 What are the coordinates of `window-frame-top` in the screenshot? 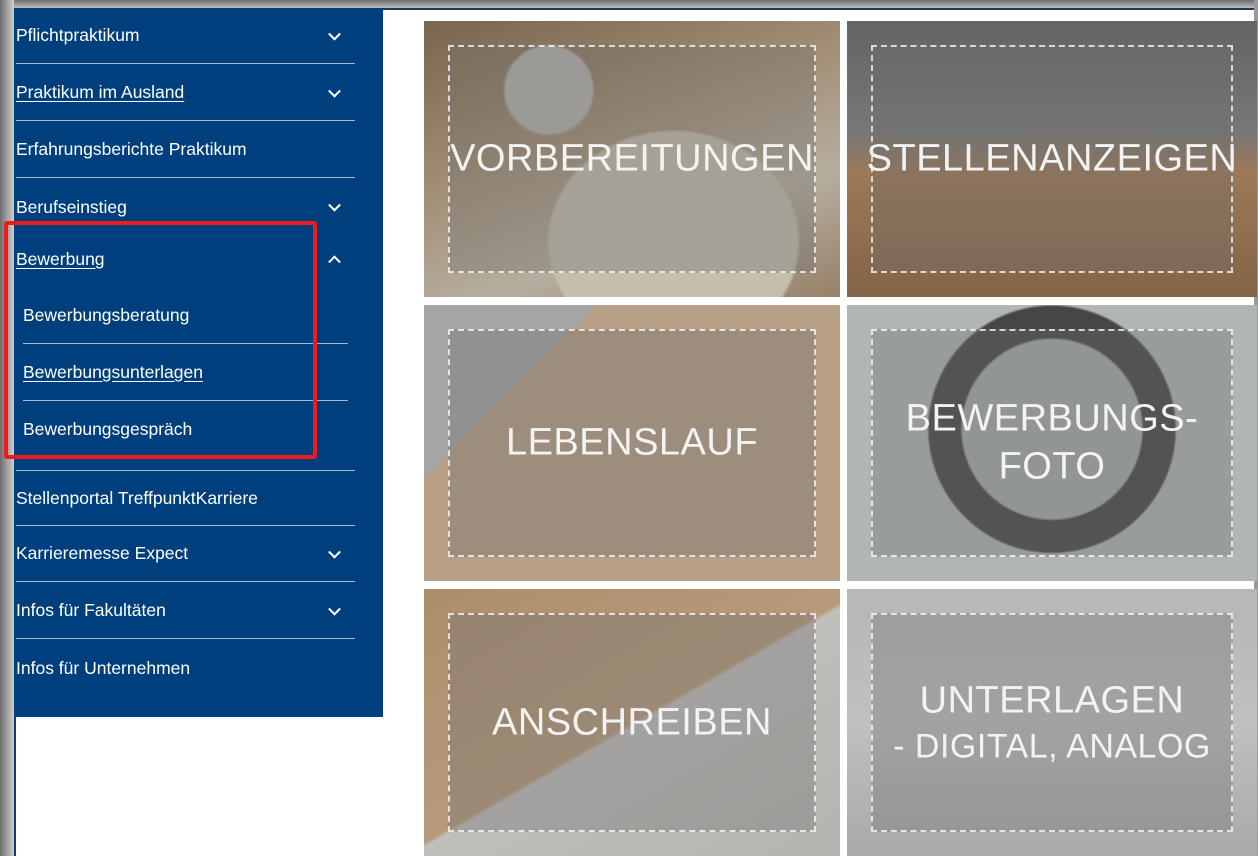 It's located at (629, 4).